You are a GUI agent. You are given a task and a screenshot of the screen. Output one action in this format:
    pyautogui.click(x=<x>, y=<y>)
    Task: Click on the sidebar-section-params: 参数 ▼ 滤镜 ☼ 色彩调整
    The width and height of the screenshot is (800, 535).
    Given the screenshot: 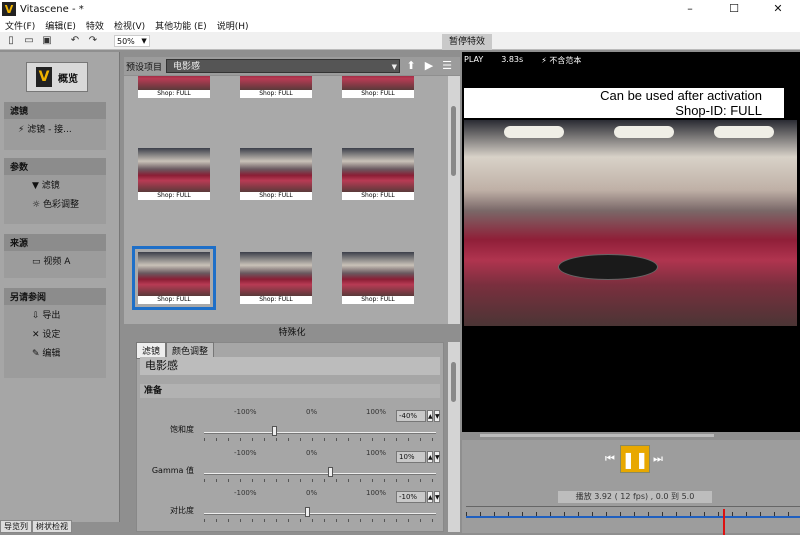 What is the action you would take?
    pyautogui.click(x=55, y=191)
    